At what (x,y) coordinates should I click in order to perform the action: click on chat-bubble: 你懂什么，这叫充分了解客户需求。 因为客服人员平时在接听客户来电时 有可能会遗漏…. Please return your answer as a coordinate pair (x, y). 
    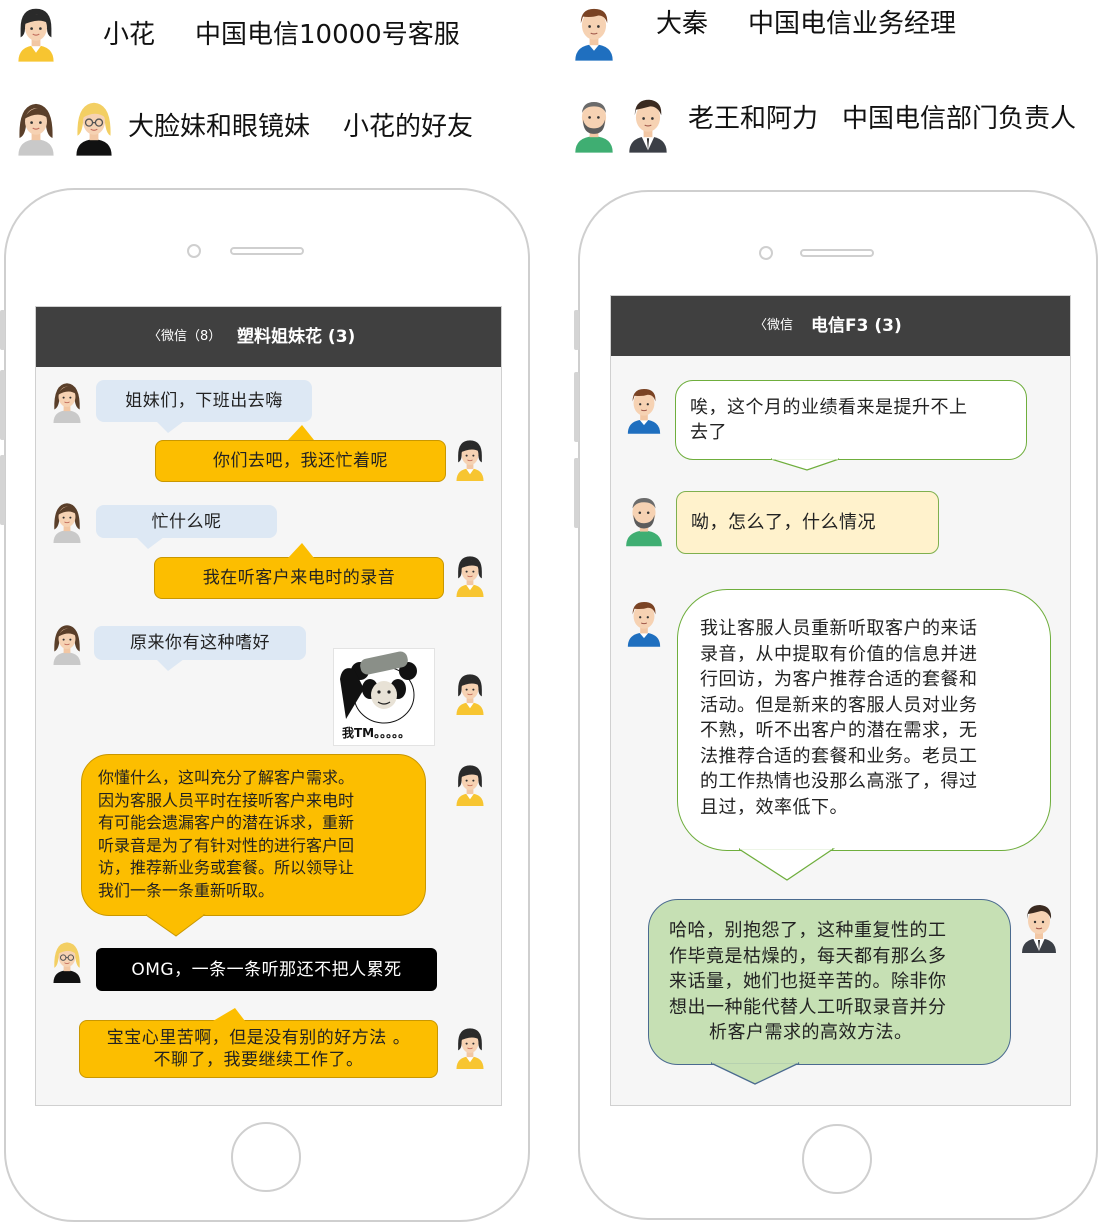
    Looking at the image, I should click on (253, 835).